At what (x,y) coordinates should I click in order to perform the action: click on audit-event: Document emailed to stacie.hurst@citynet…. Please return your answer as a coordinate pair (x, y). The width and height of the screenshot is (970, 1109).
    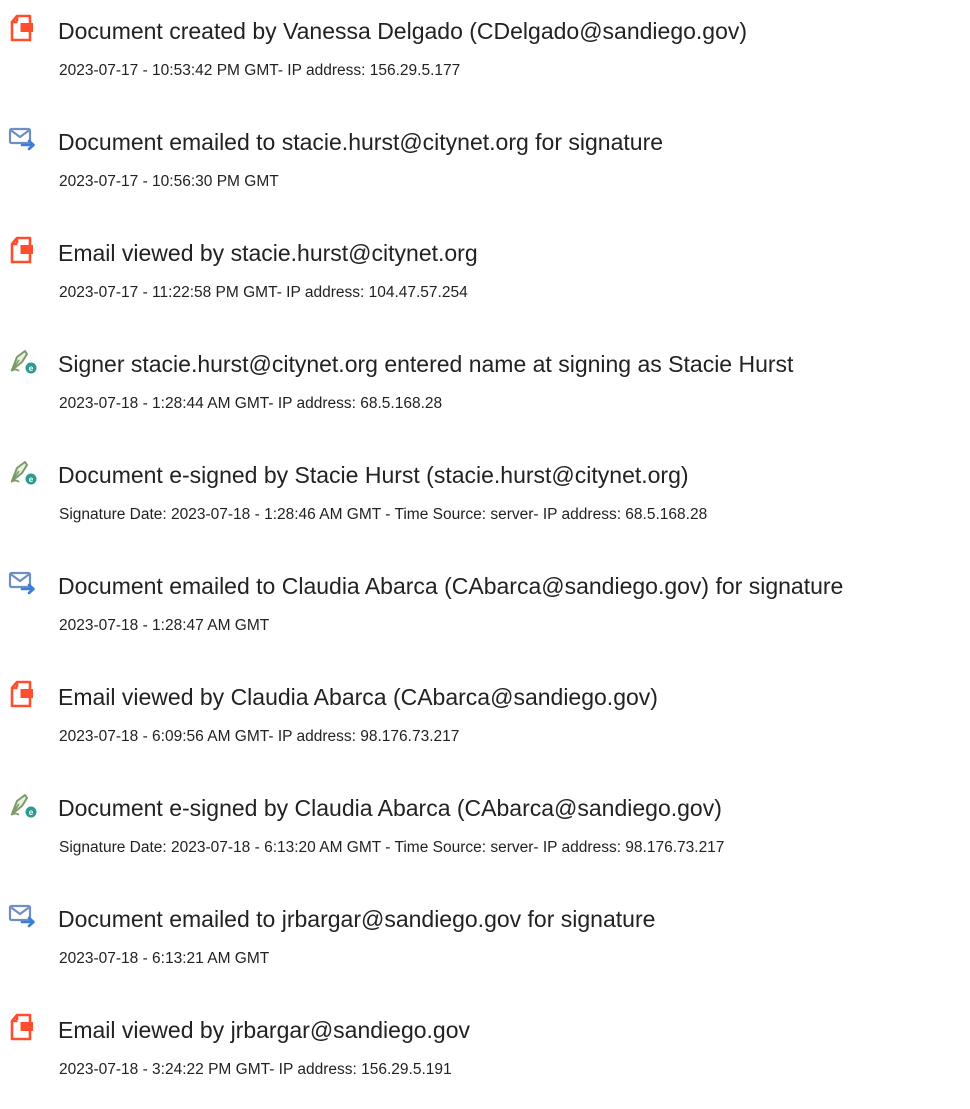
    Looking at the image, I should click on (485, 169).